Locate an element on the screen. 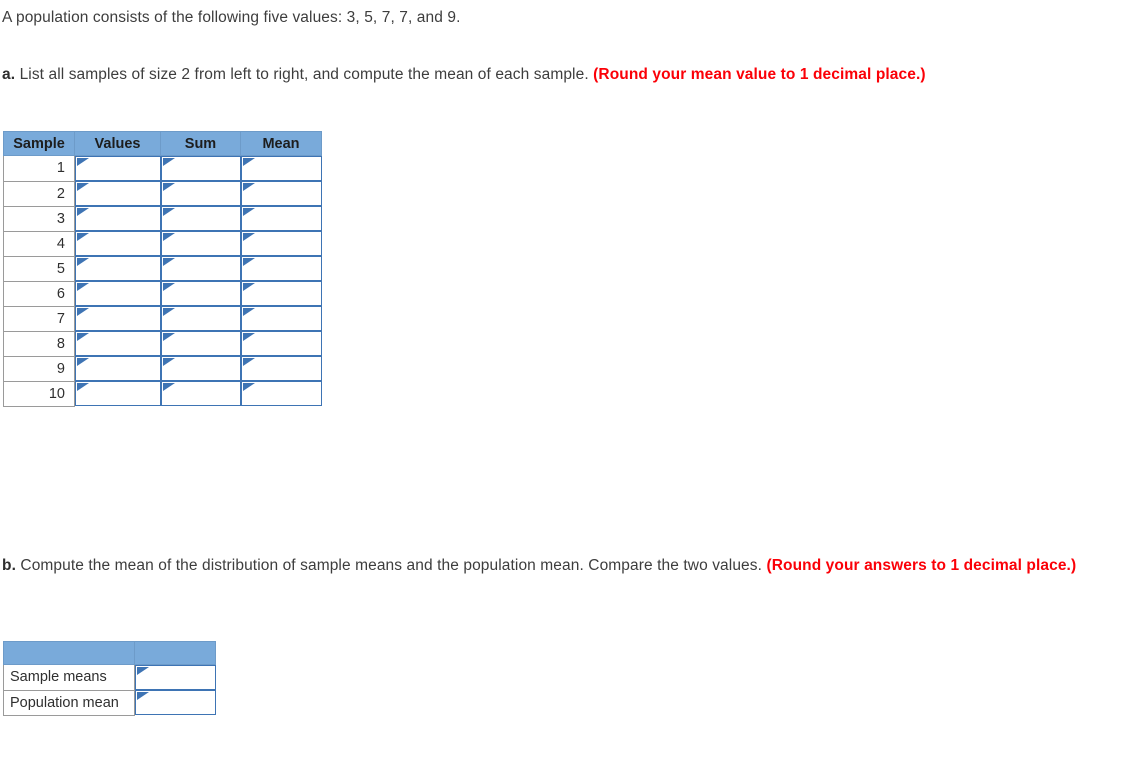  table-row: 1 is located at coordinates (162, 168).